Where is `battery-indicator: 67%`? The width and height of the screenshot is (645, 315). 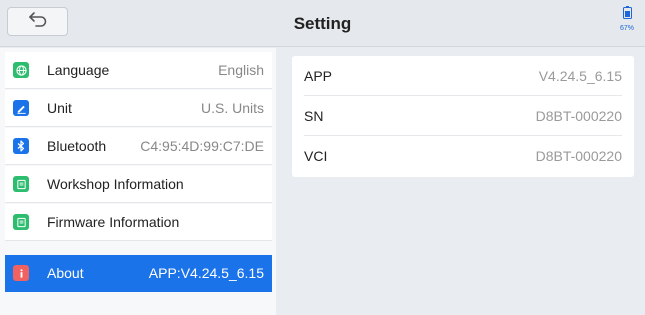 battery-indicator: 67% is located at coordinates (627, 19).